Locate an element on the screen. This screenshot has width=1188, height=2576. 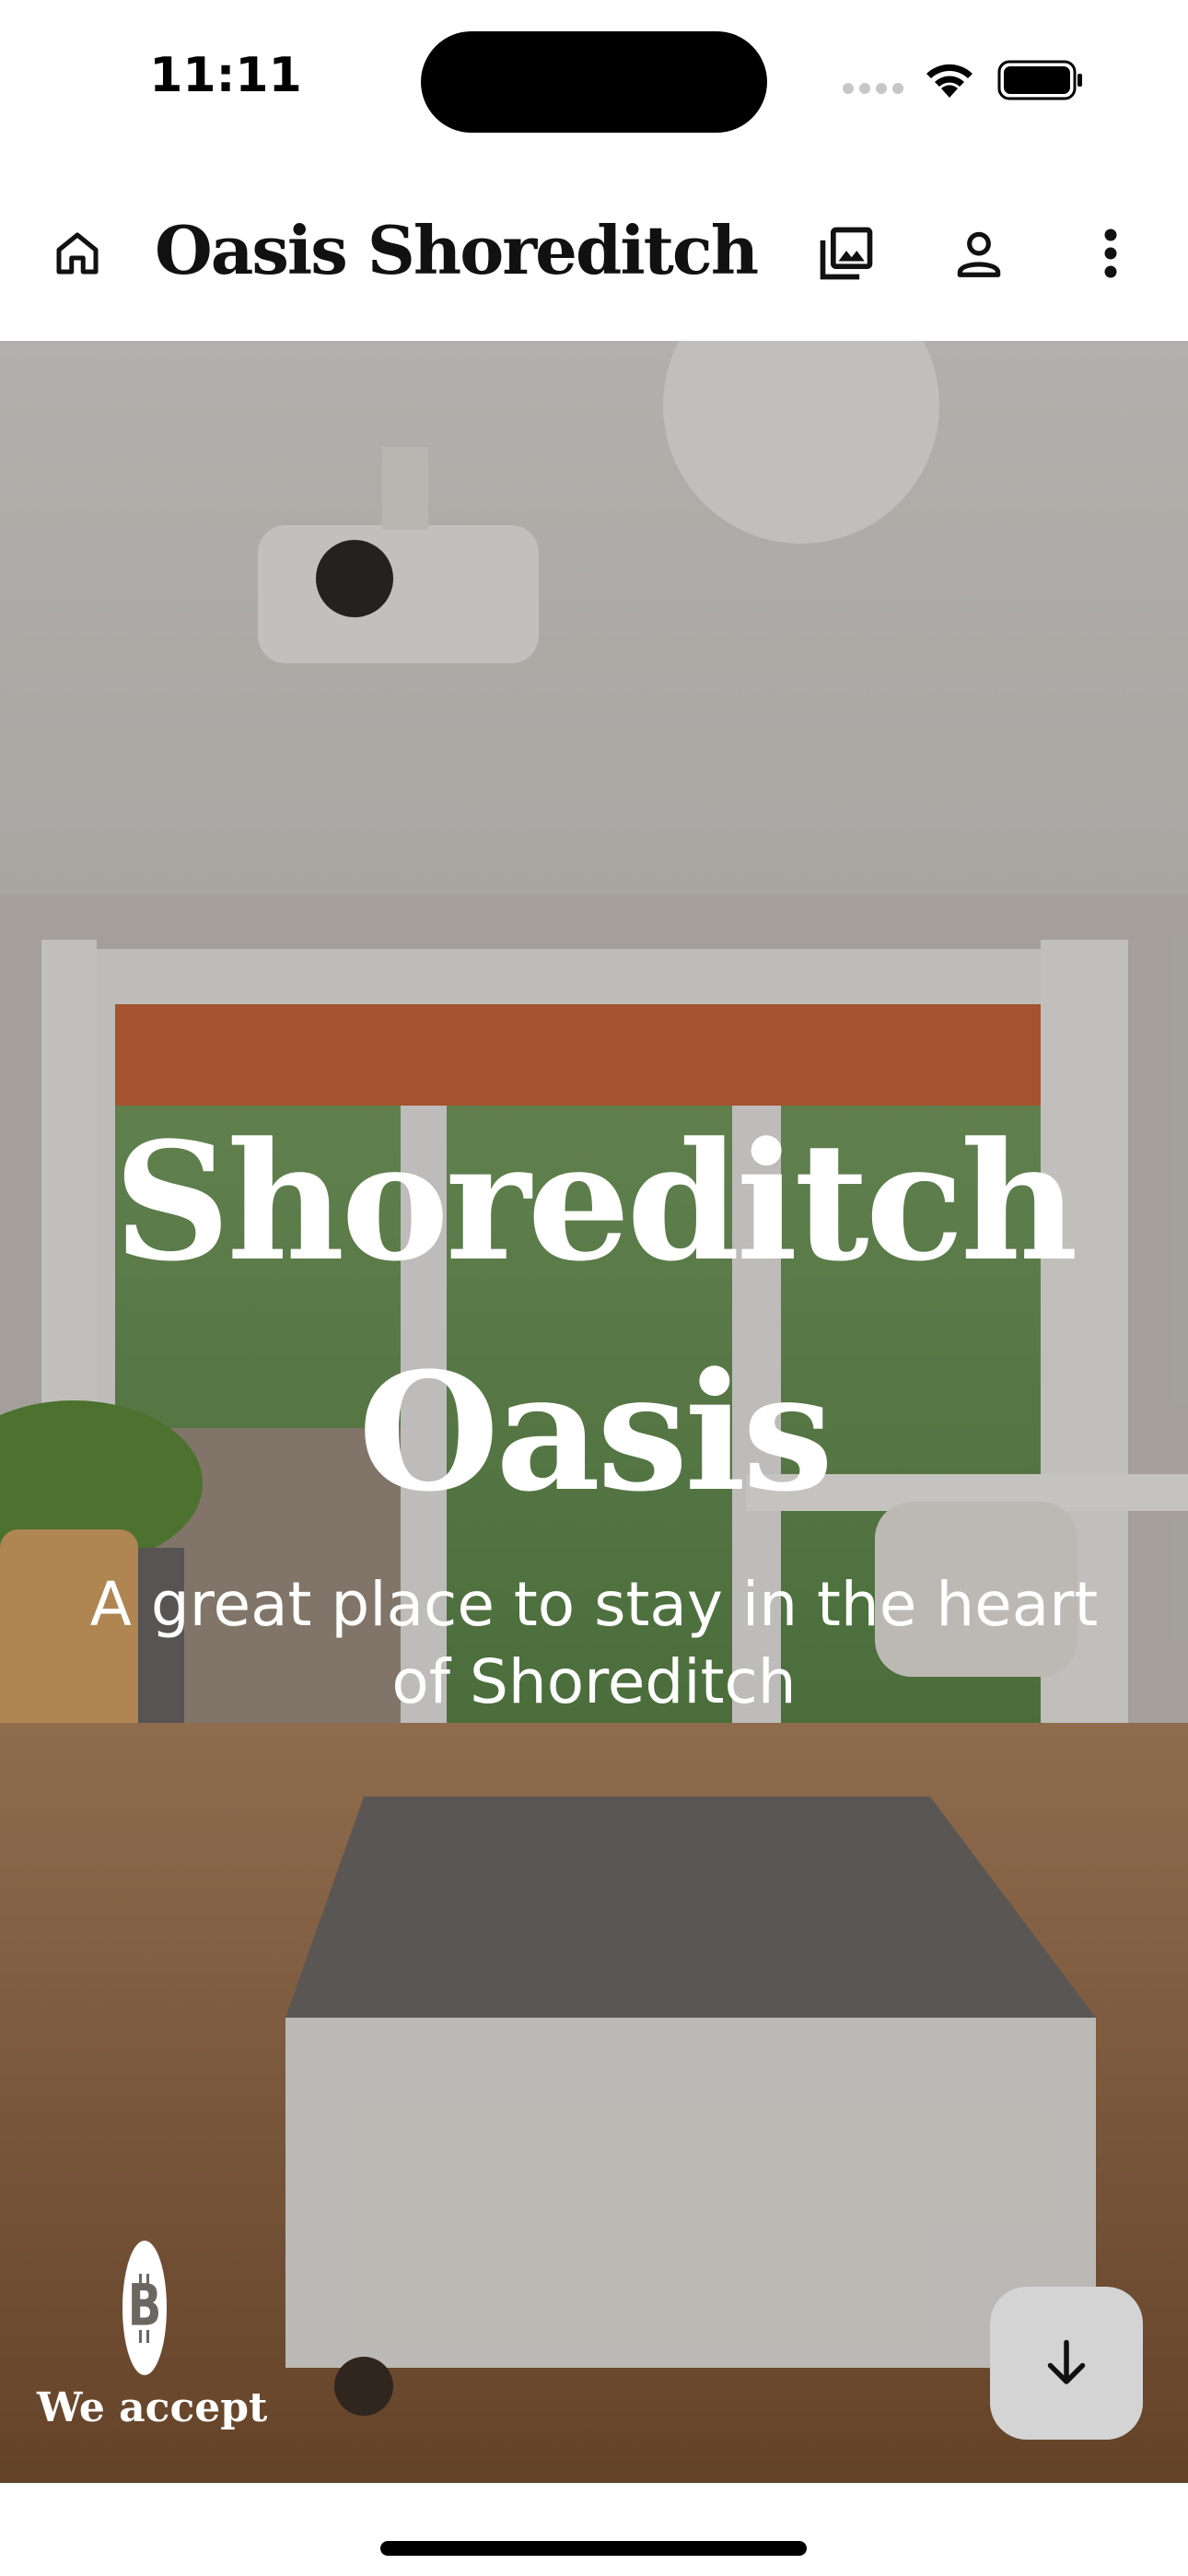
bitcoin-icon: B is located at coordinates (144, 2308).